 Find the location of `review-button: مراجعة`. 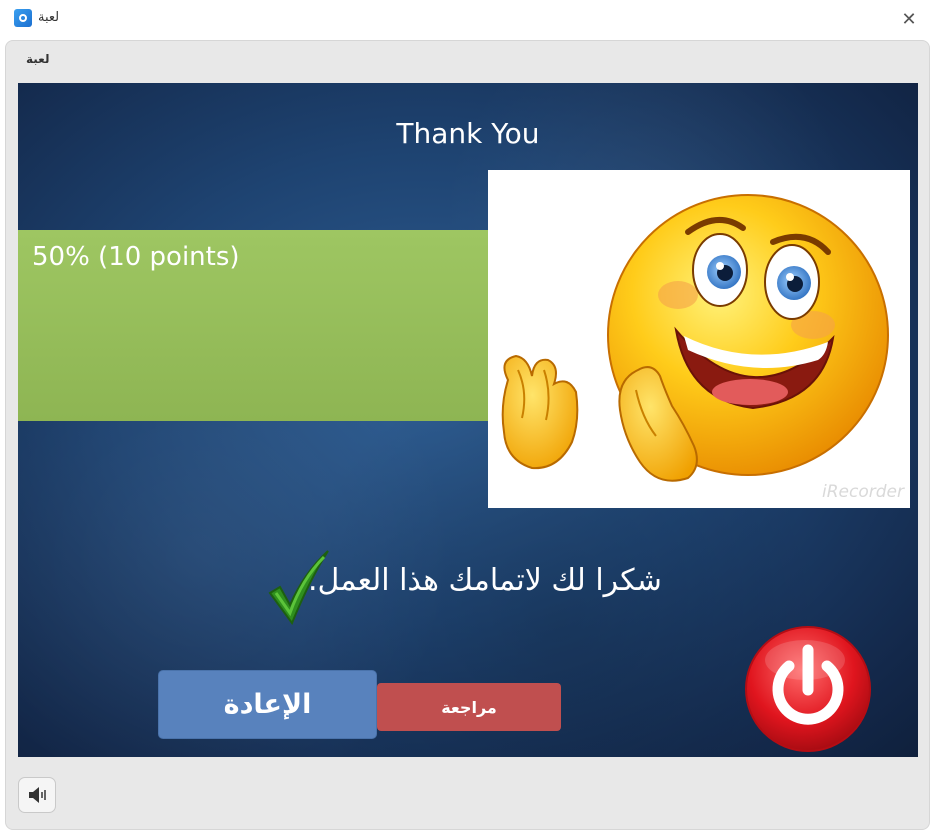

review-button: مراجعة is located at coordinates (469, 707).